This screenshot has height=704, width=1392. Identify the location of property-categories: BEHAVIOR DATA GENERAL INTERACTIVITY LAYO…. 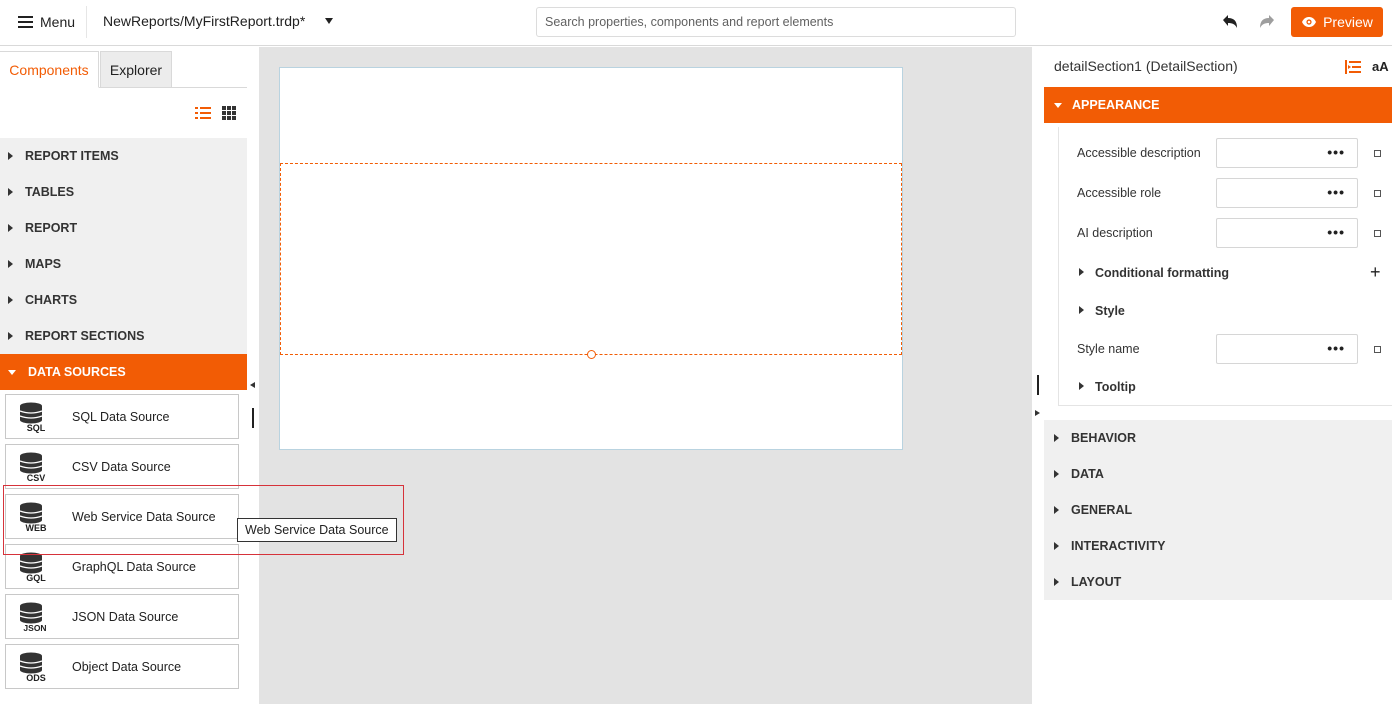
(1218, 510).